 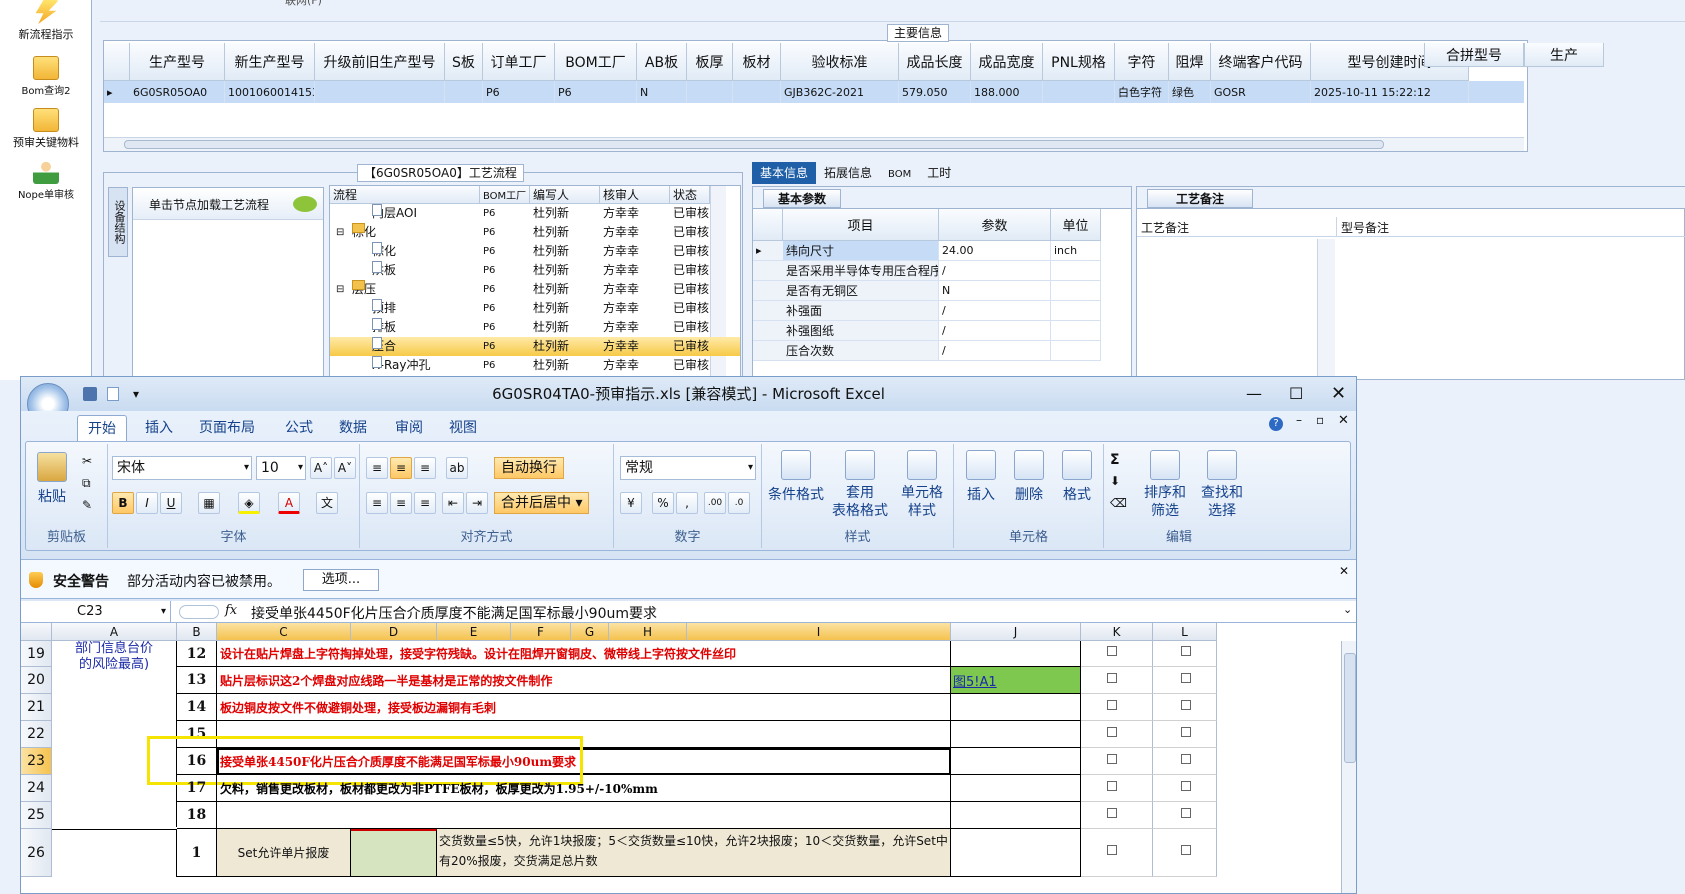 I want to click on main-info-cell: 579.050, so click(x=935, y=92).